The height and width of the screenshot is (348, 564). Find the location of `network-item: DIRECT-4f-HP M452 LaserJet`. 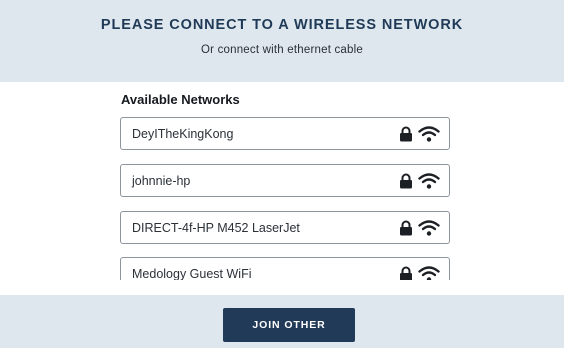

network-item: DIRECT-4f-HP M452 LaserJet is located at coordinates (285, 227).